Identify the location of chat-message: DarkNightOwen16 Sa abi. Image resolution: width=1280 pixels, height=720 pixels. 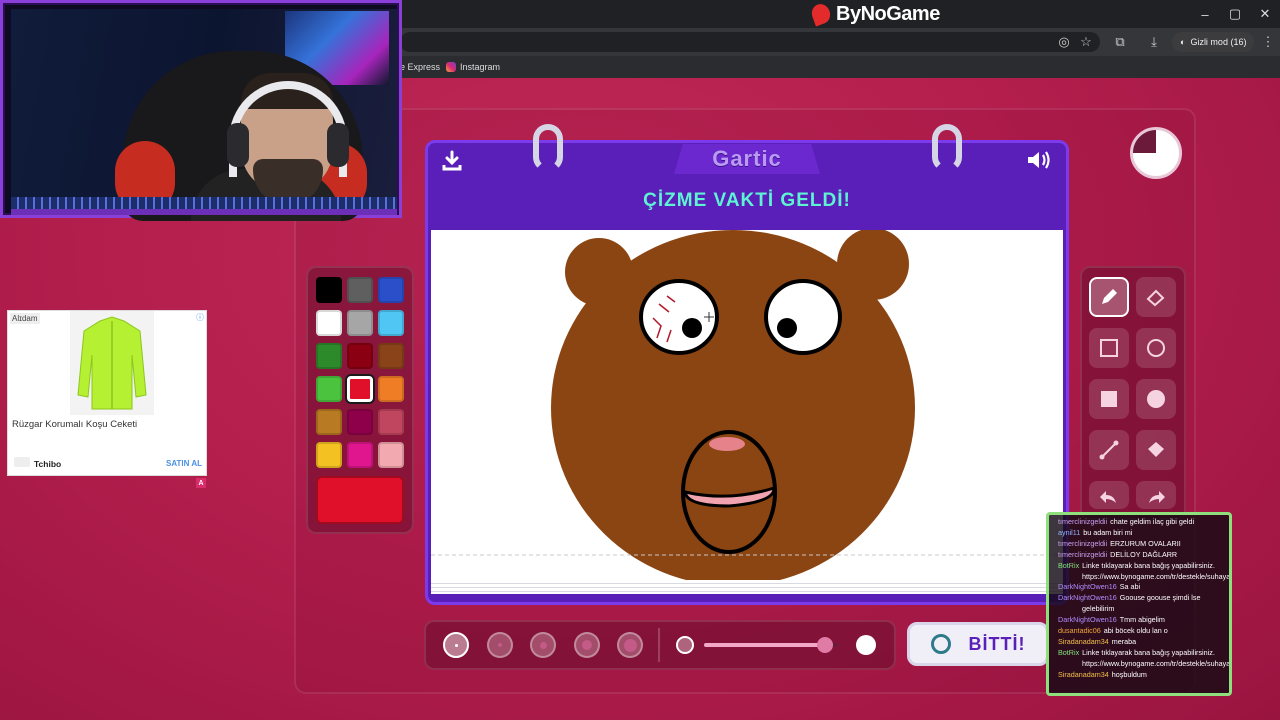
(1140, 587).